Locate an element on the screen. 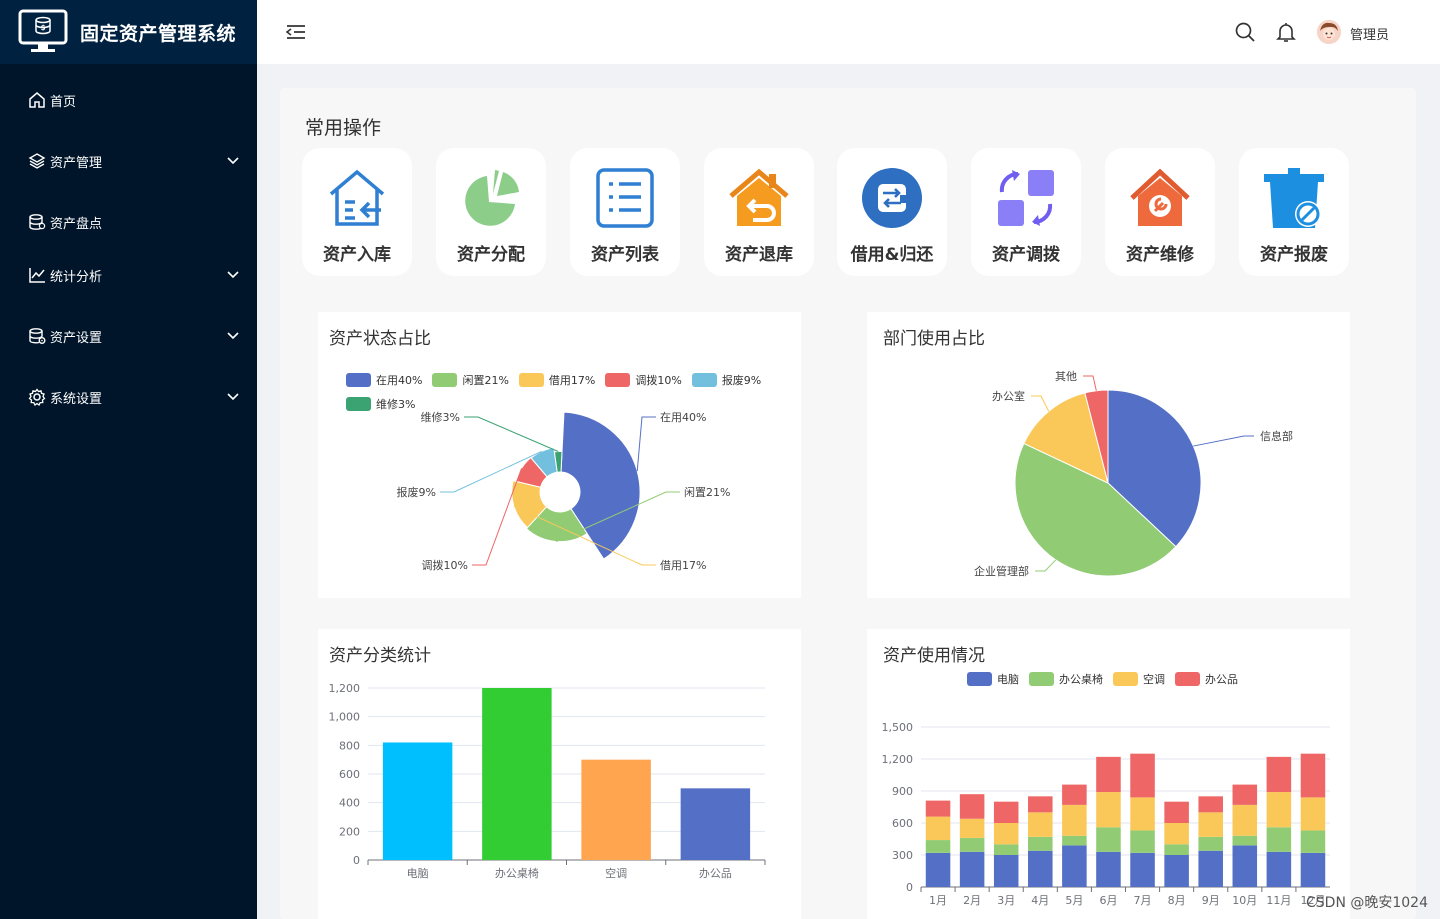 Image resolution: width=1452 pixels, height=919 pixels. y-tick-label: 800 is located at coordinates (349, 745).